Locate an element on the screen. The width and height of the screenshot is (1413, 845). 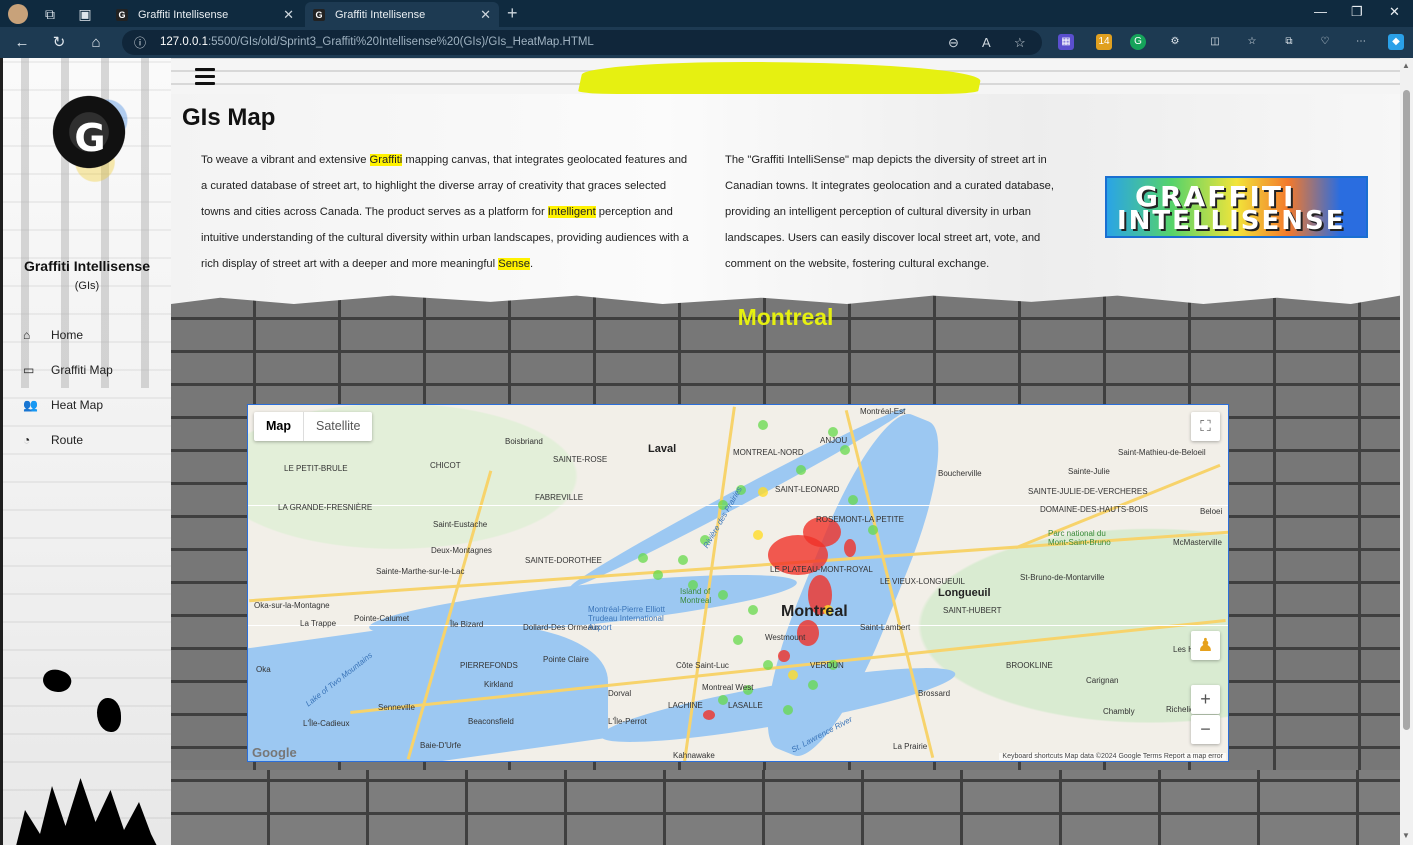
map-label: LASALLE is located at coordinates (745, 705).